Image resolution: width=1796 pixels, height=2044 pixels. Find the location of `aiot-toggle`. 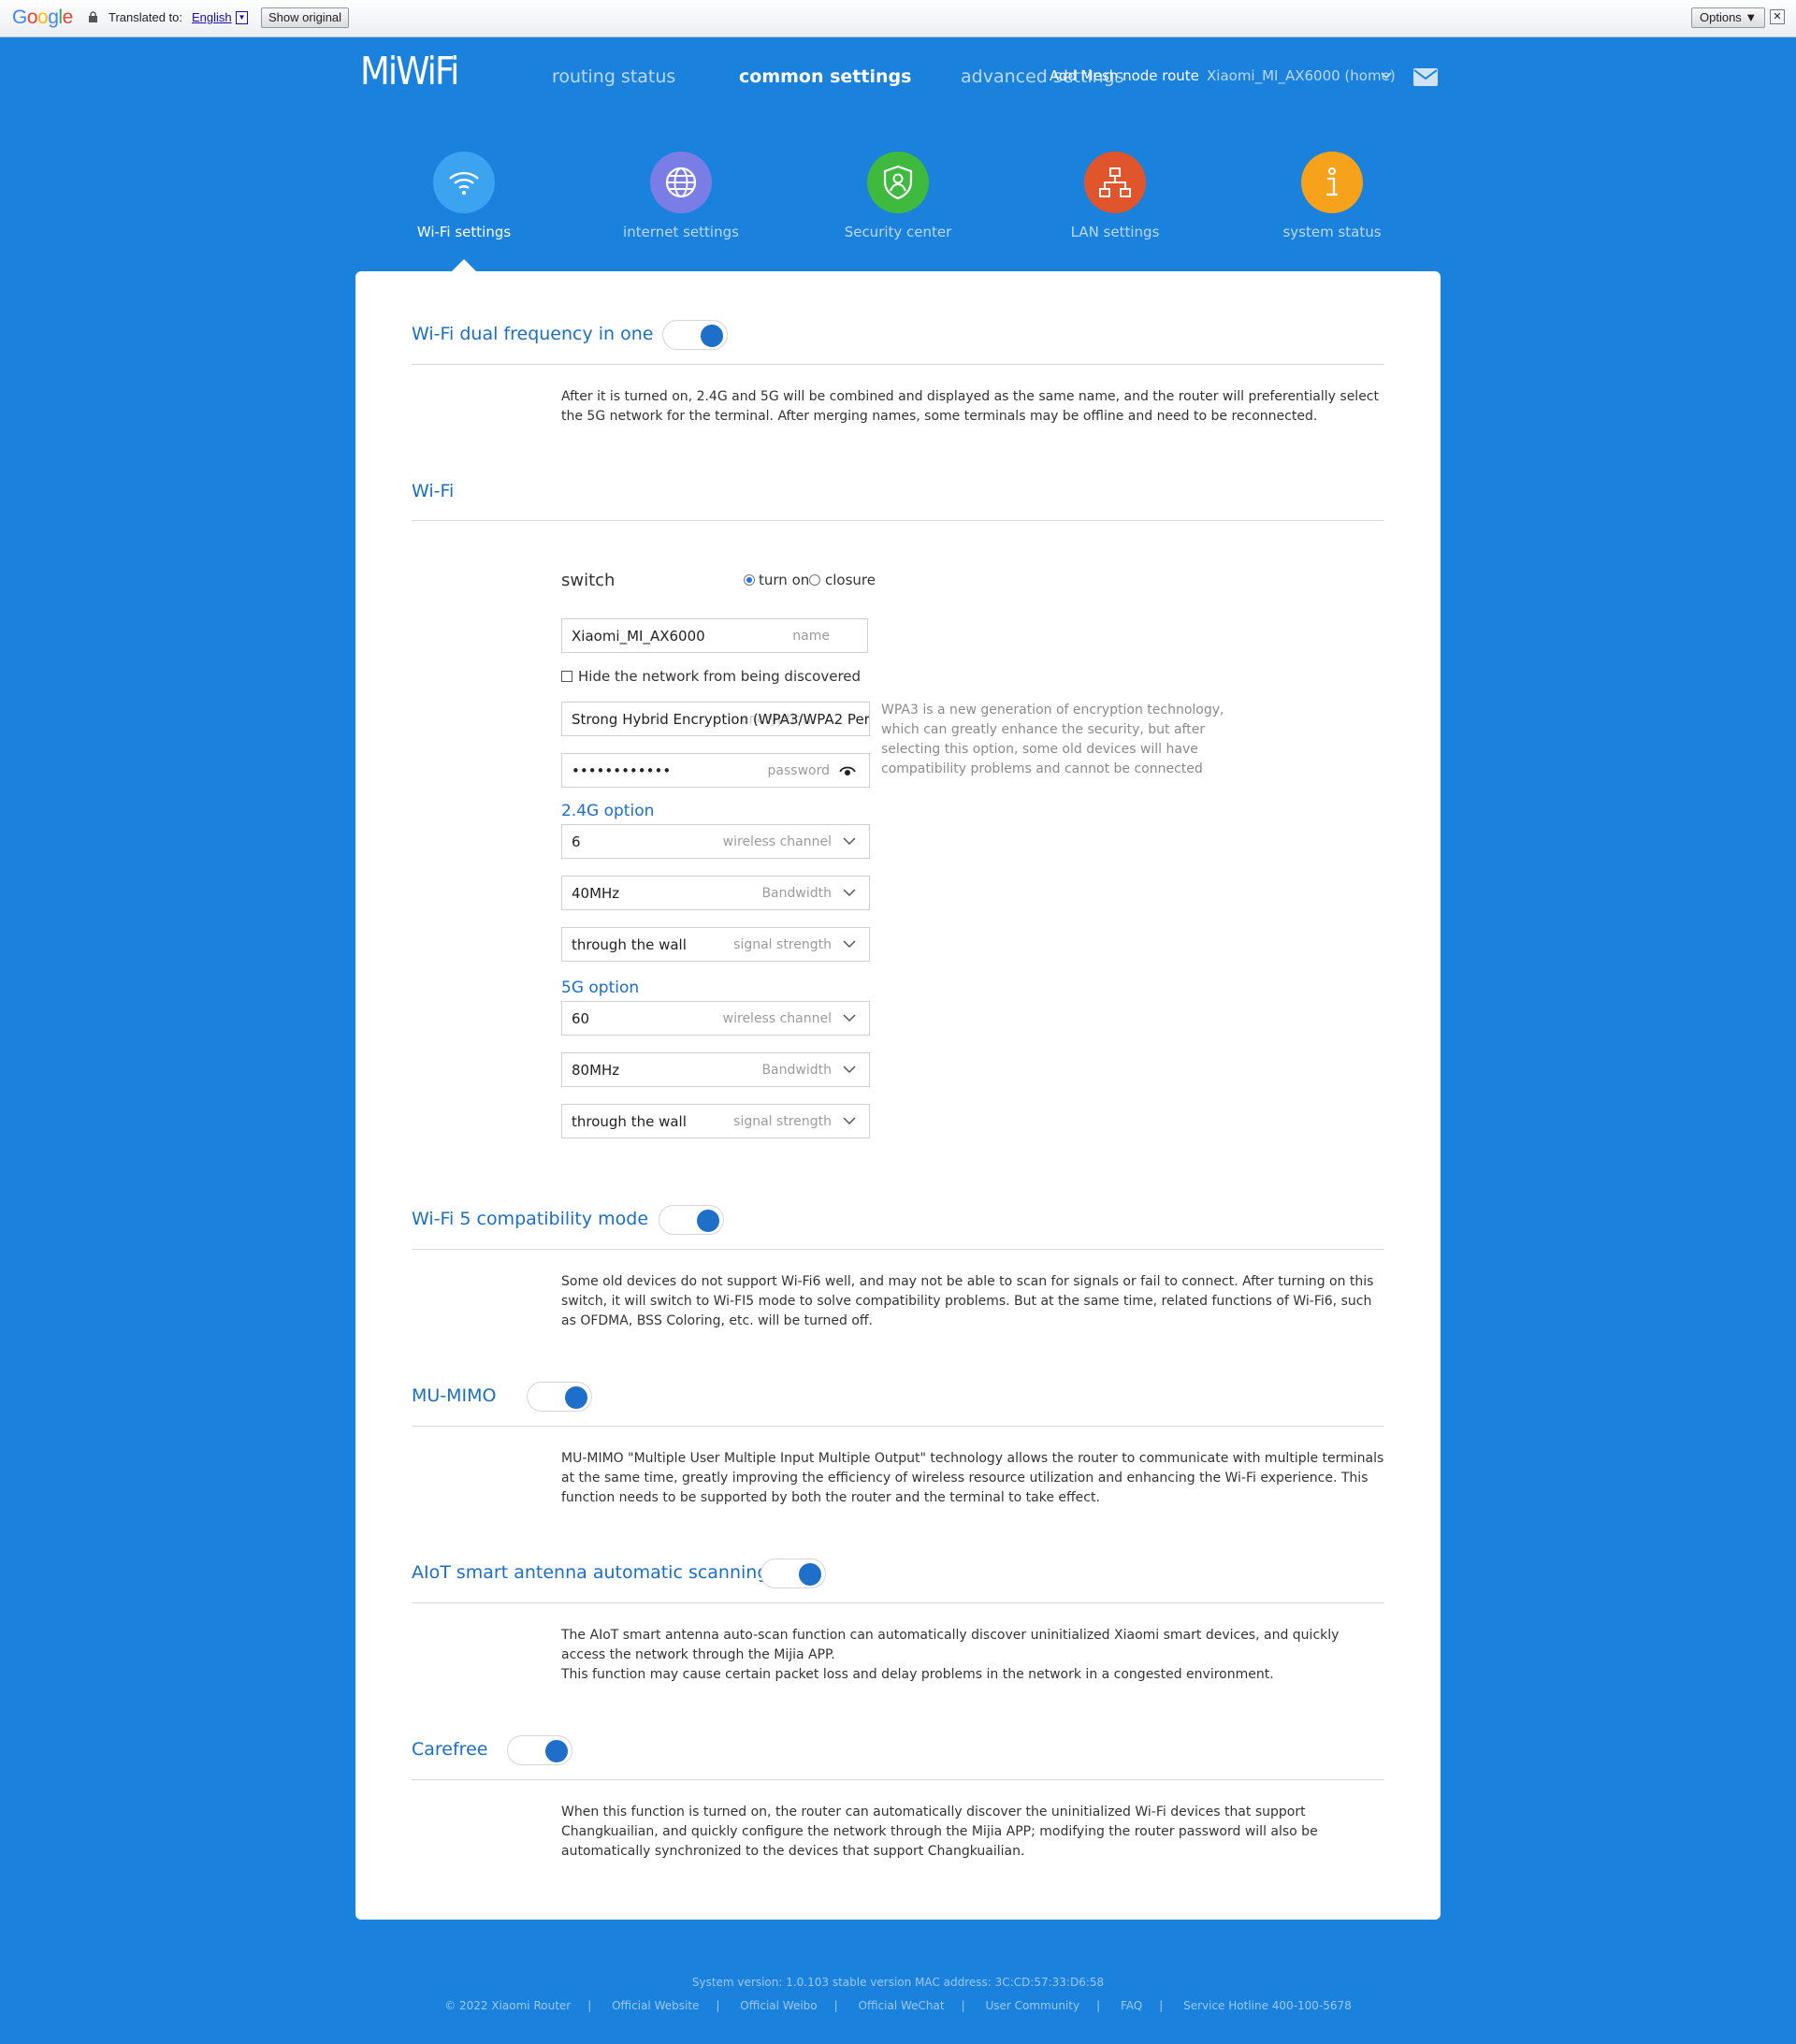

aiot-toggle is located at coordinates (793, 1573).